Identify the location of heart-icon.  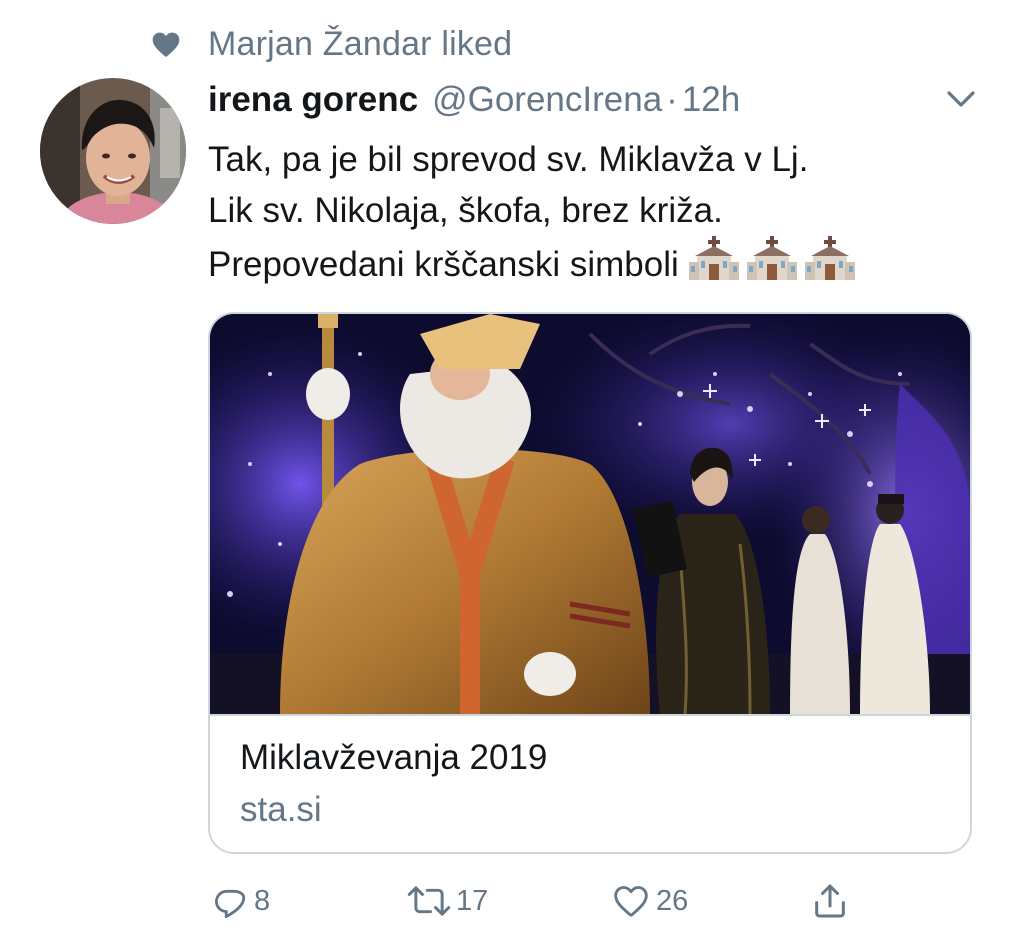
(166, 44).